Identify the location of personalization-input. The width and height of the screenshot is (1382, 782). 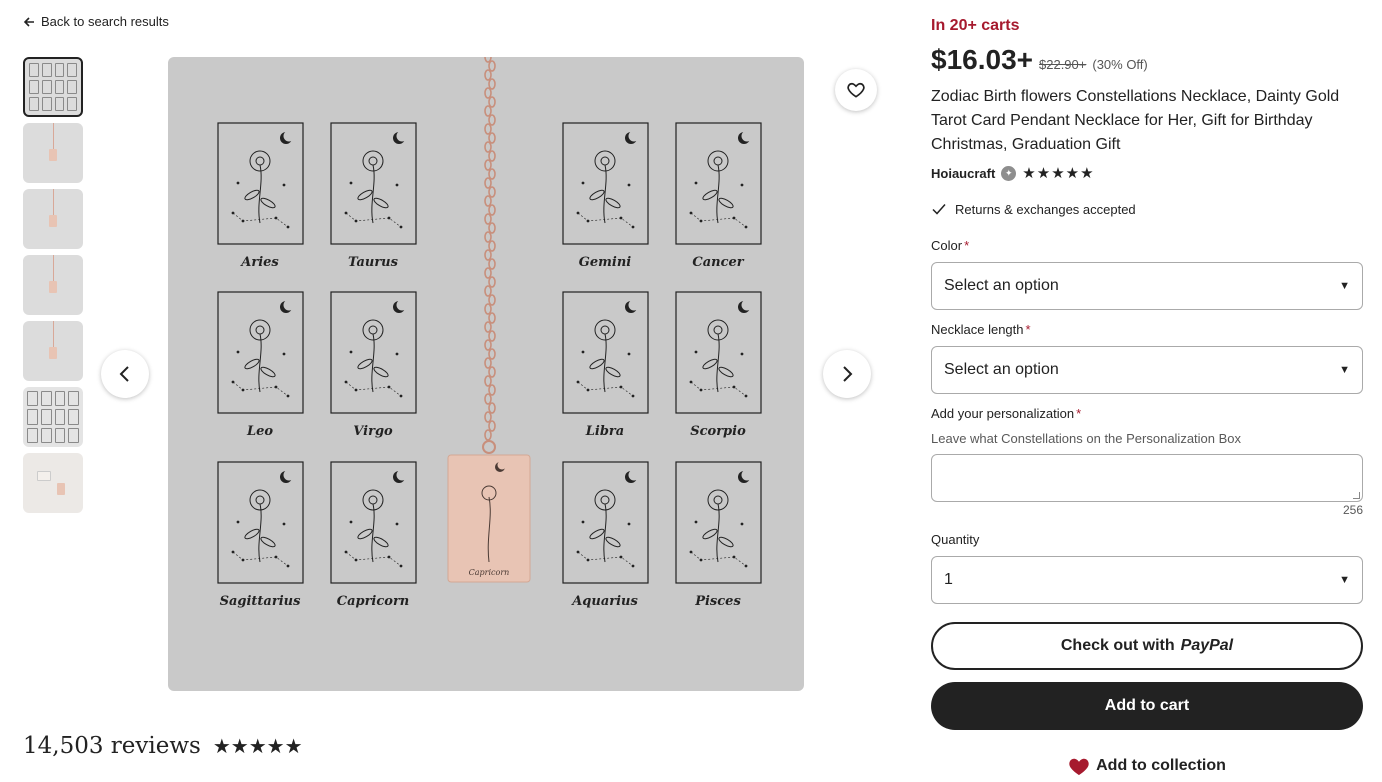
(1147, 478).